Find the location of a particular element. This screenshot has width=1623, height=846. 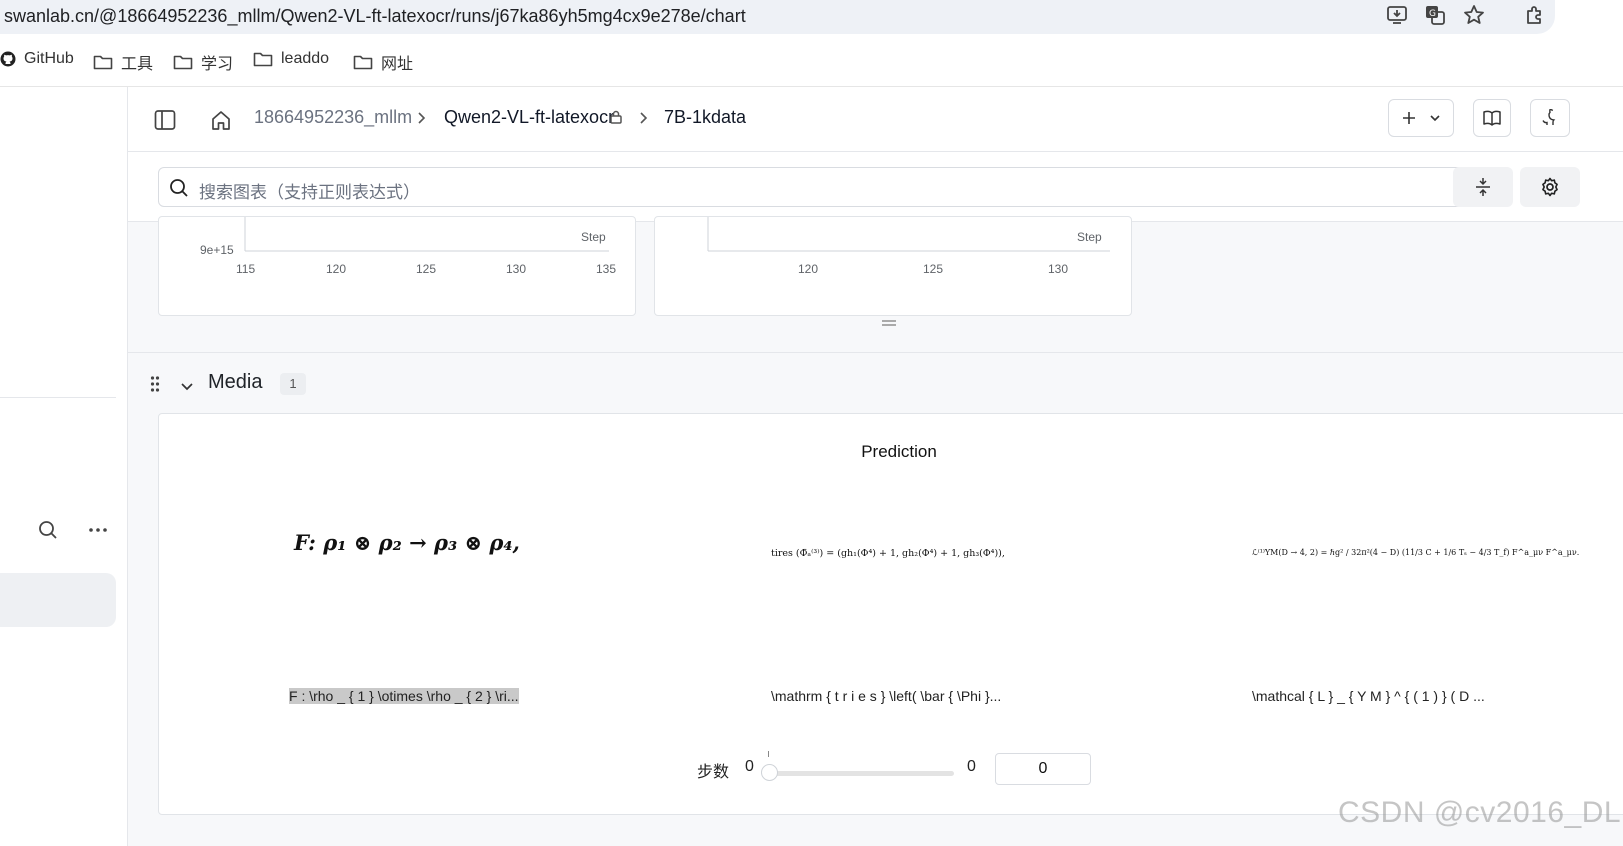

more-options-icon is located at coordinates (98, 532).